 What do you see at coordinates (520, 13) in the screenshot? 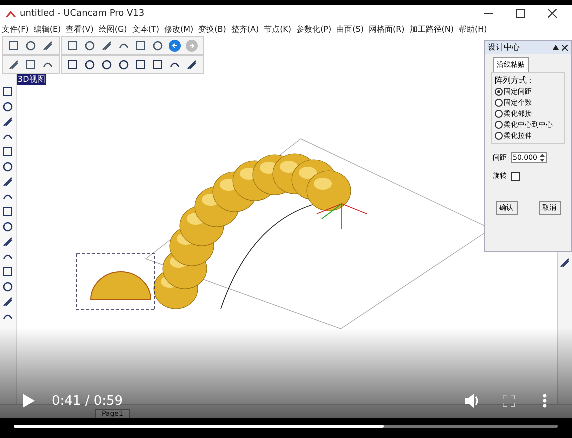
I see `maximize-icon` at bounding box center [520, 13].